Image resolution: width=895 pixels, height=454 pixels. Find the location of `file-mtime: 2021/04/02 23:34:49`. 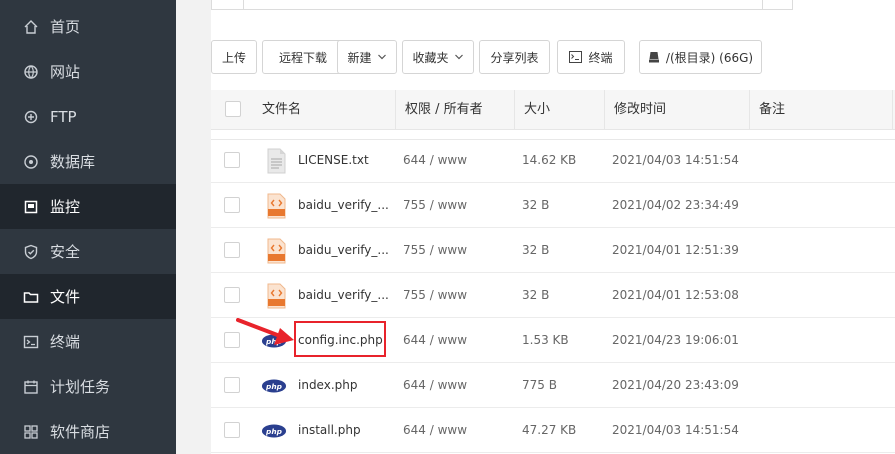

file-mtime: 2021/04/02 23:34:49 is located at coordinates (675, 205).